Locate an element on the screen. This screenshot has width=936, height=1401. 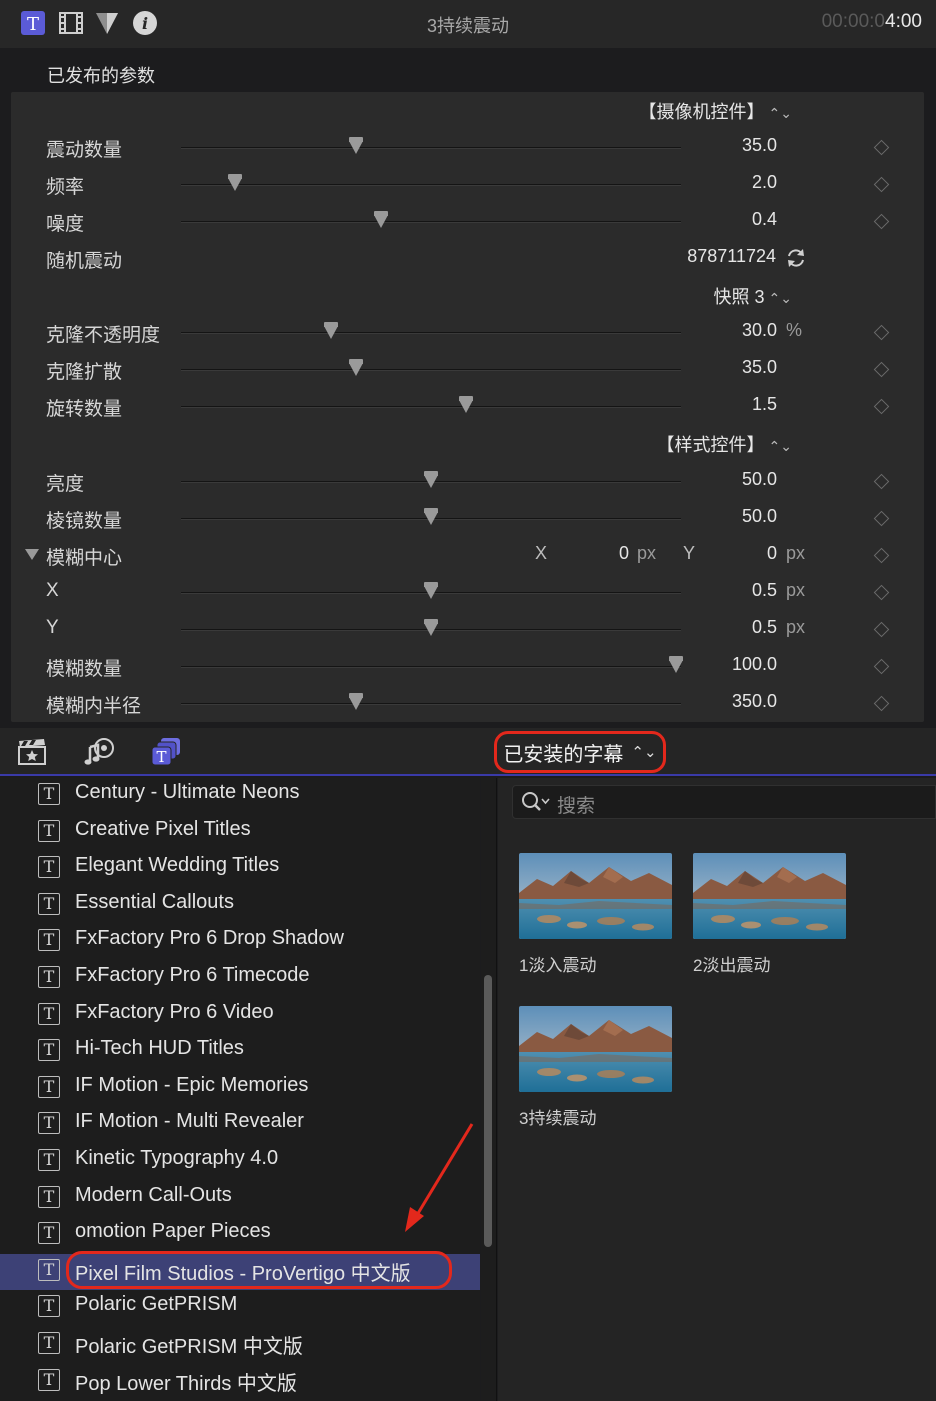
list-item: T Kinetic Typography 4.0 is located at coordinates (240, 1162).